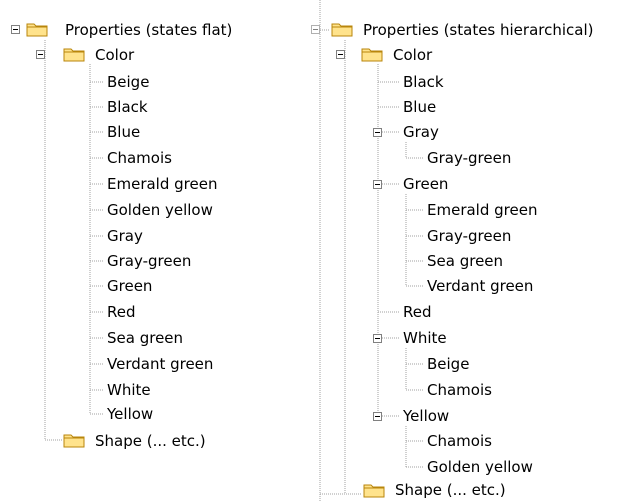 The height and width of the screenshot is (502, 620). What do you see at coordinates (130, 414) in the screenshot?
I see `tree-leaf: Yellow` at bounding box center [130, 414].